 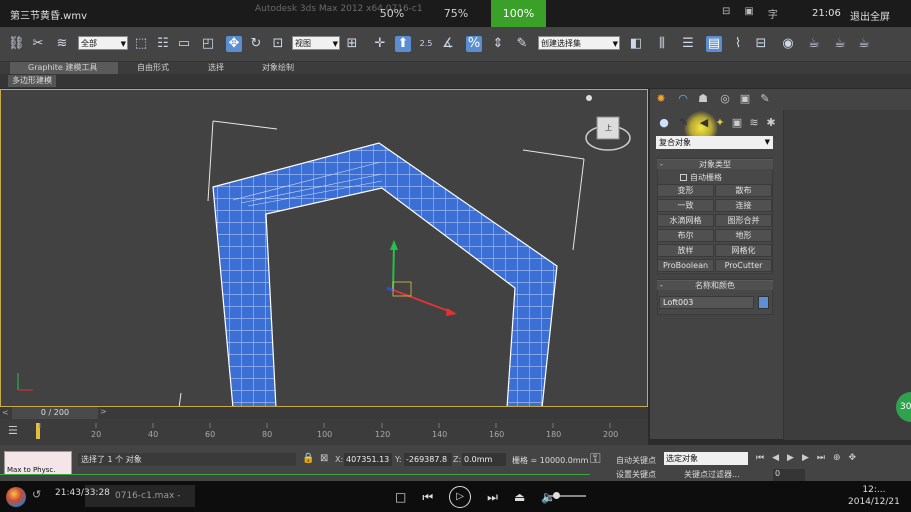 What do you see at coordinates (556, 495) in the screenshot?
I see `volume-knob` at bounding box center [556, 495].